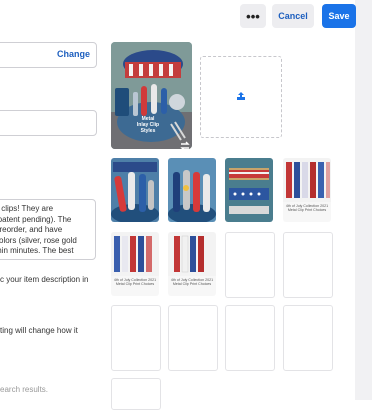 The width and height of the screenshot is (372, 410). What do you see at coordinates (148, 125) in the screenshot?
I see `main-photo-caption: Metal Inlay Clip Styles` at bounding box center [148, 125].